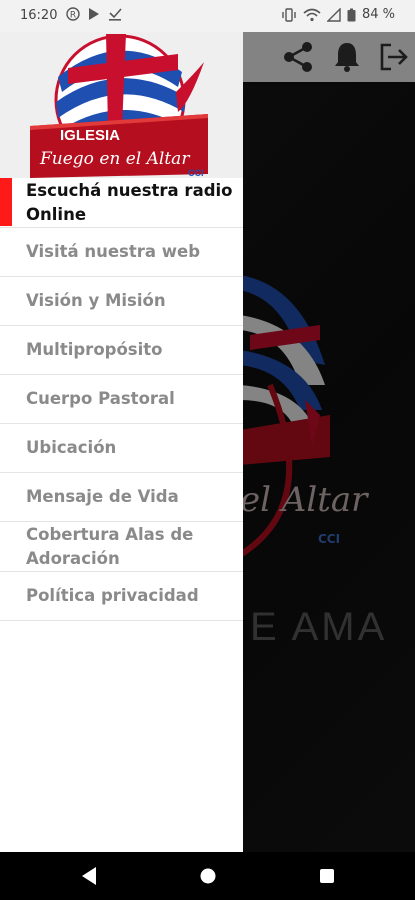  I want to click on menu-item-label: Cobertura Alas de Adoración, so click(110, 546).